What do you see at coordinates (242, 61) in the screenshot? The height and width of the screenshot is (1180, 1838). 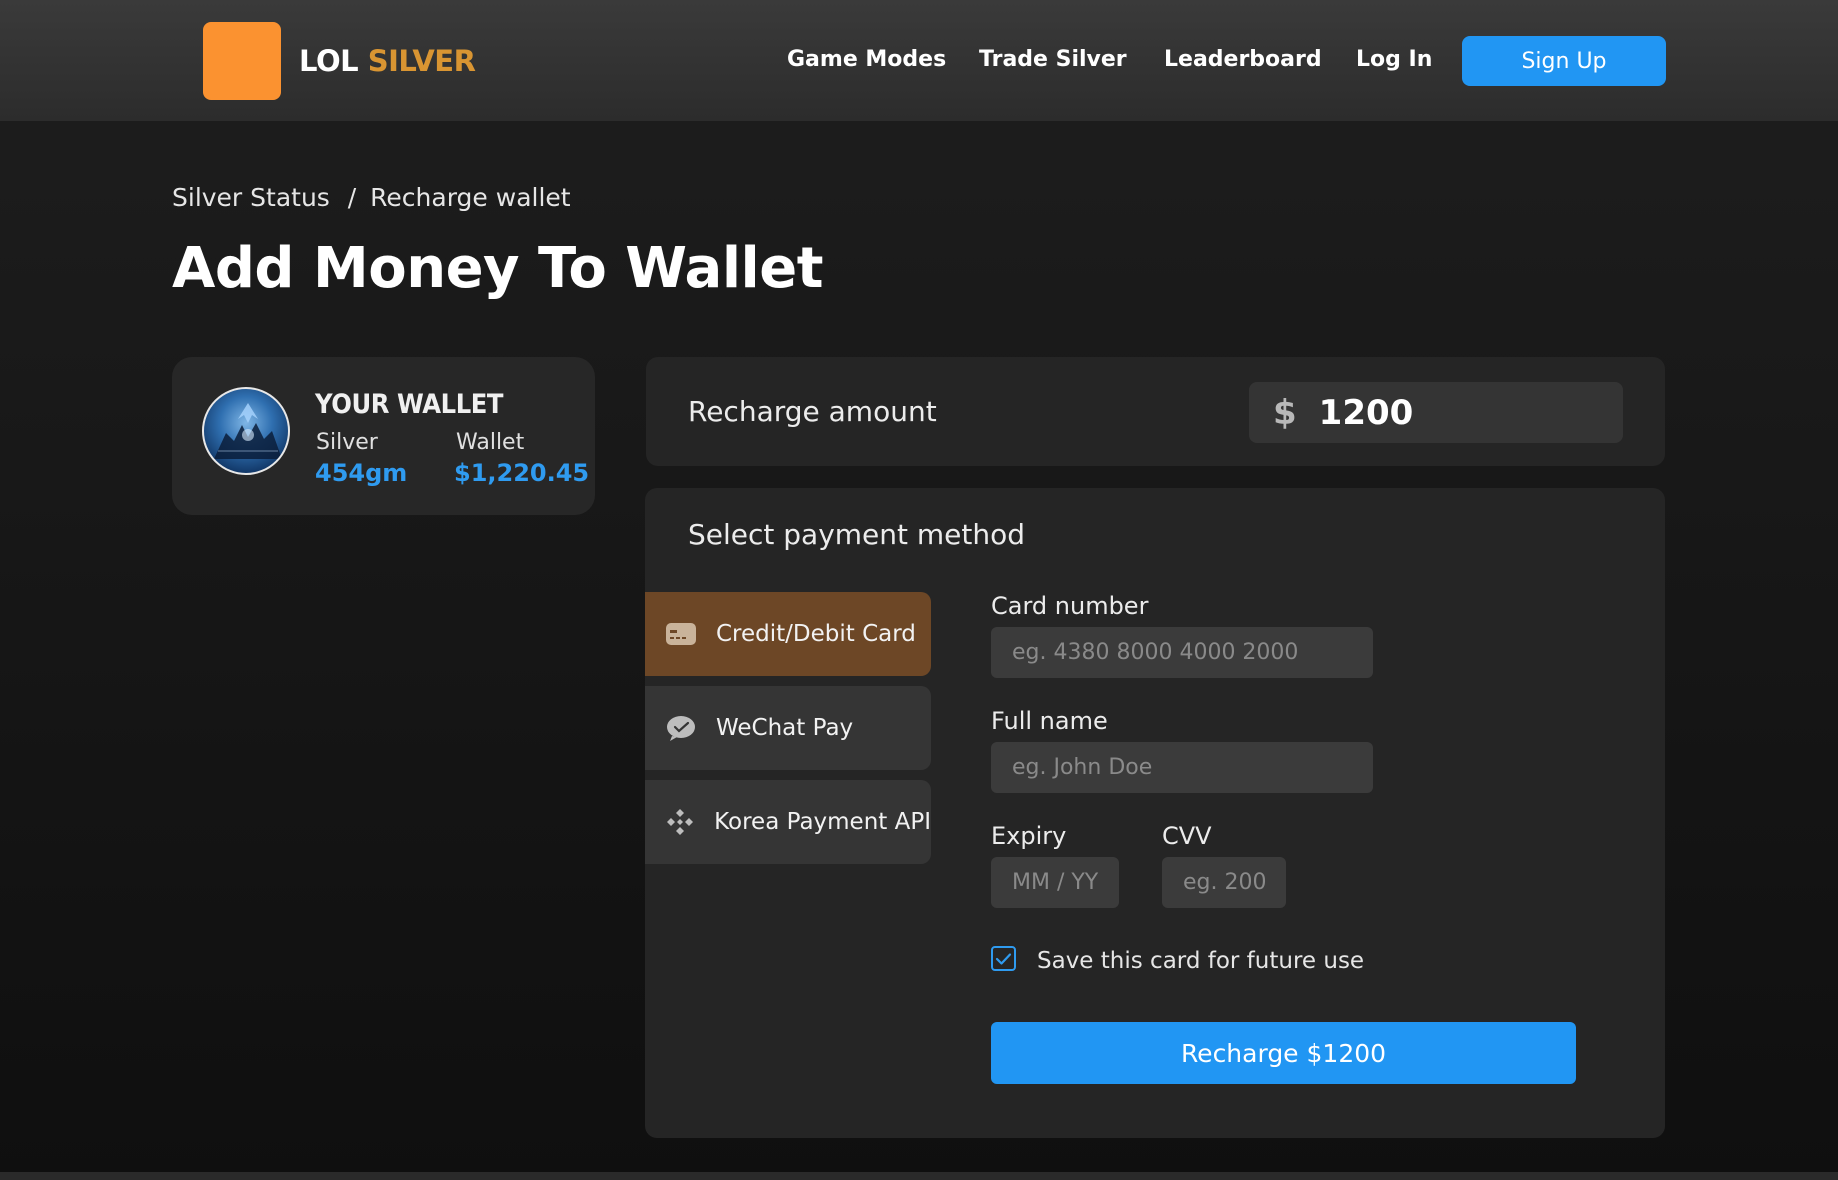 I see `logo-icon` at bounding box center [242, 61].